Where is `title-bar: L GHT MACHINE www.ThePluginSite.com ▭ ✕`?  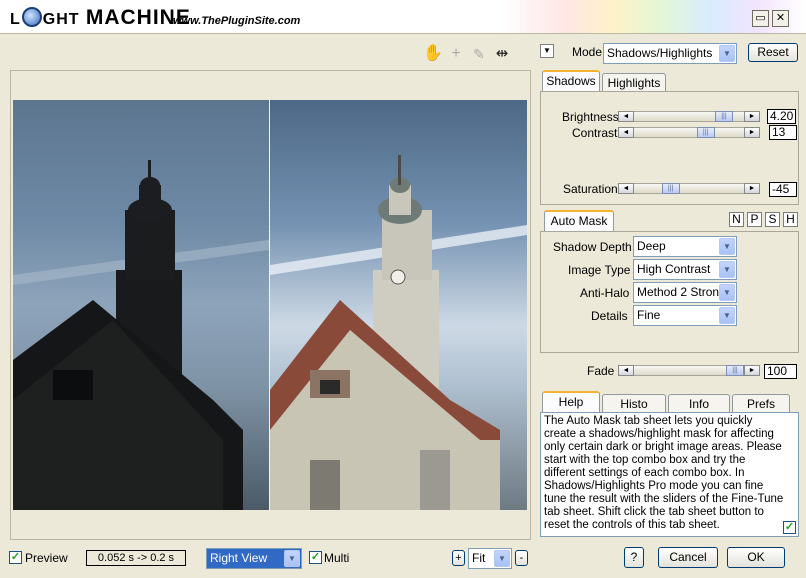
title-bar: L GHT MACHINE www.ThePluginSite.com ▭ ✕ is located at coordinates (403, 17).